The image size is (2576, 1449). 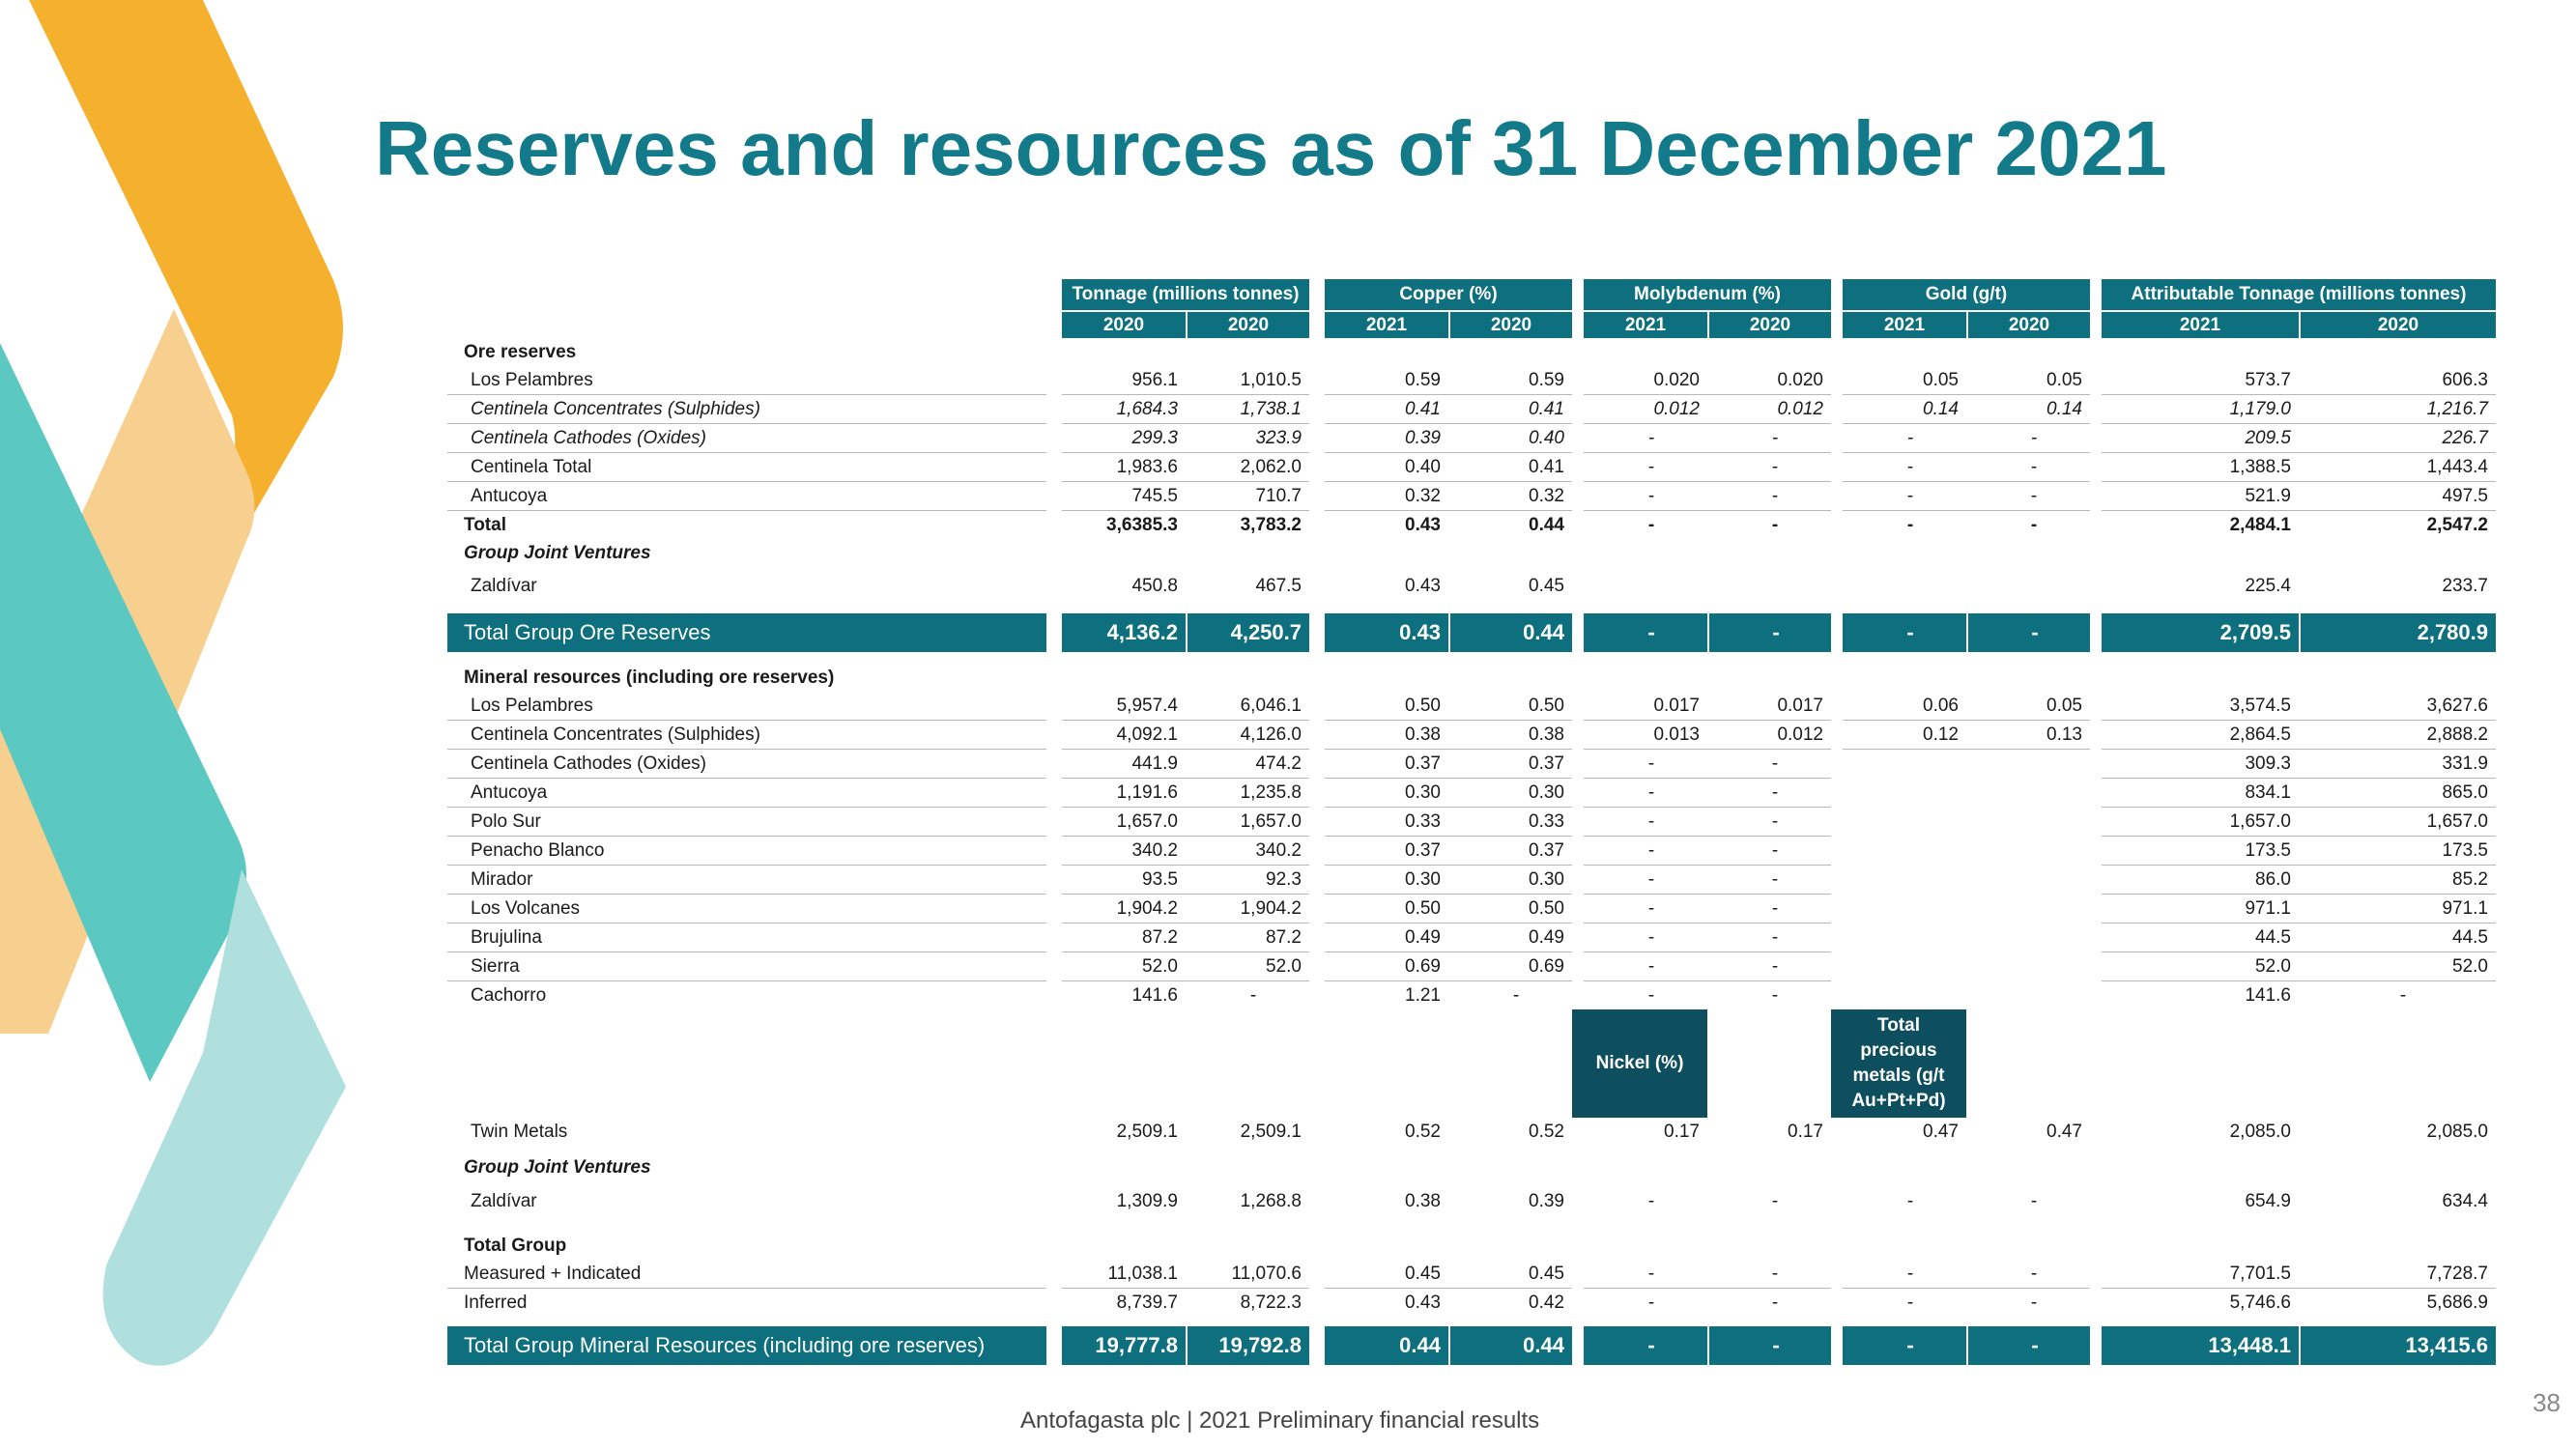 I want to click on row-label: Centinela Cathodes (Oxides), so click(x=747, y=764).